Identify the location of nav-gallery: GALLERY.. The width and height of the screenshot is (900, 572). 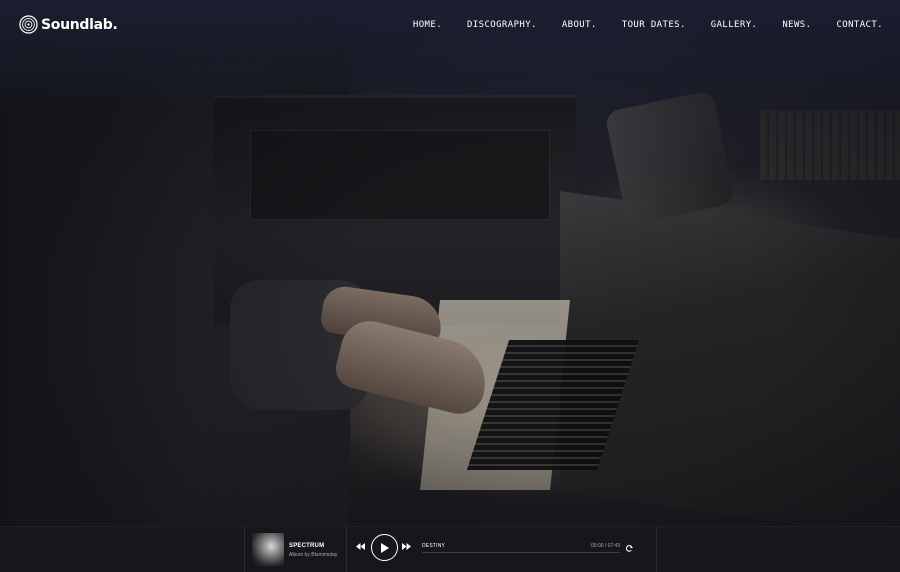
(734, 25).